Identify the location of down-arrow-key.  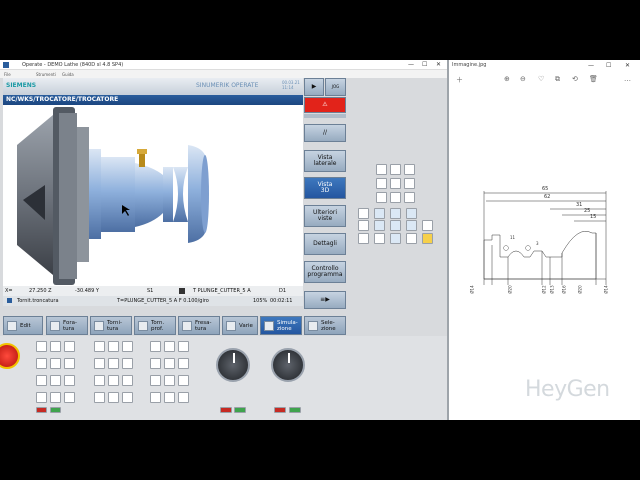
(395, 238).